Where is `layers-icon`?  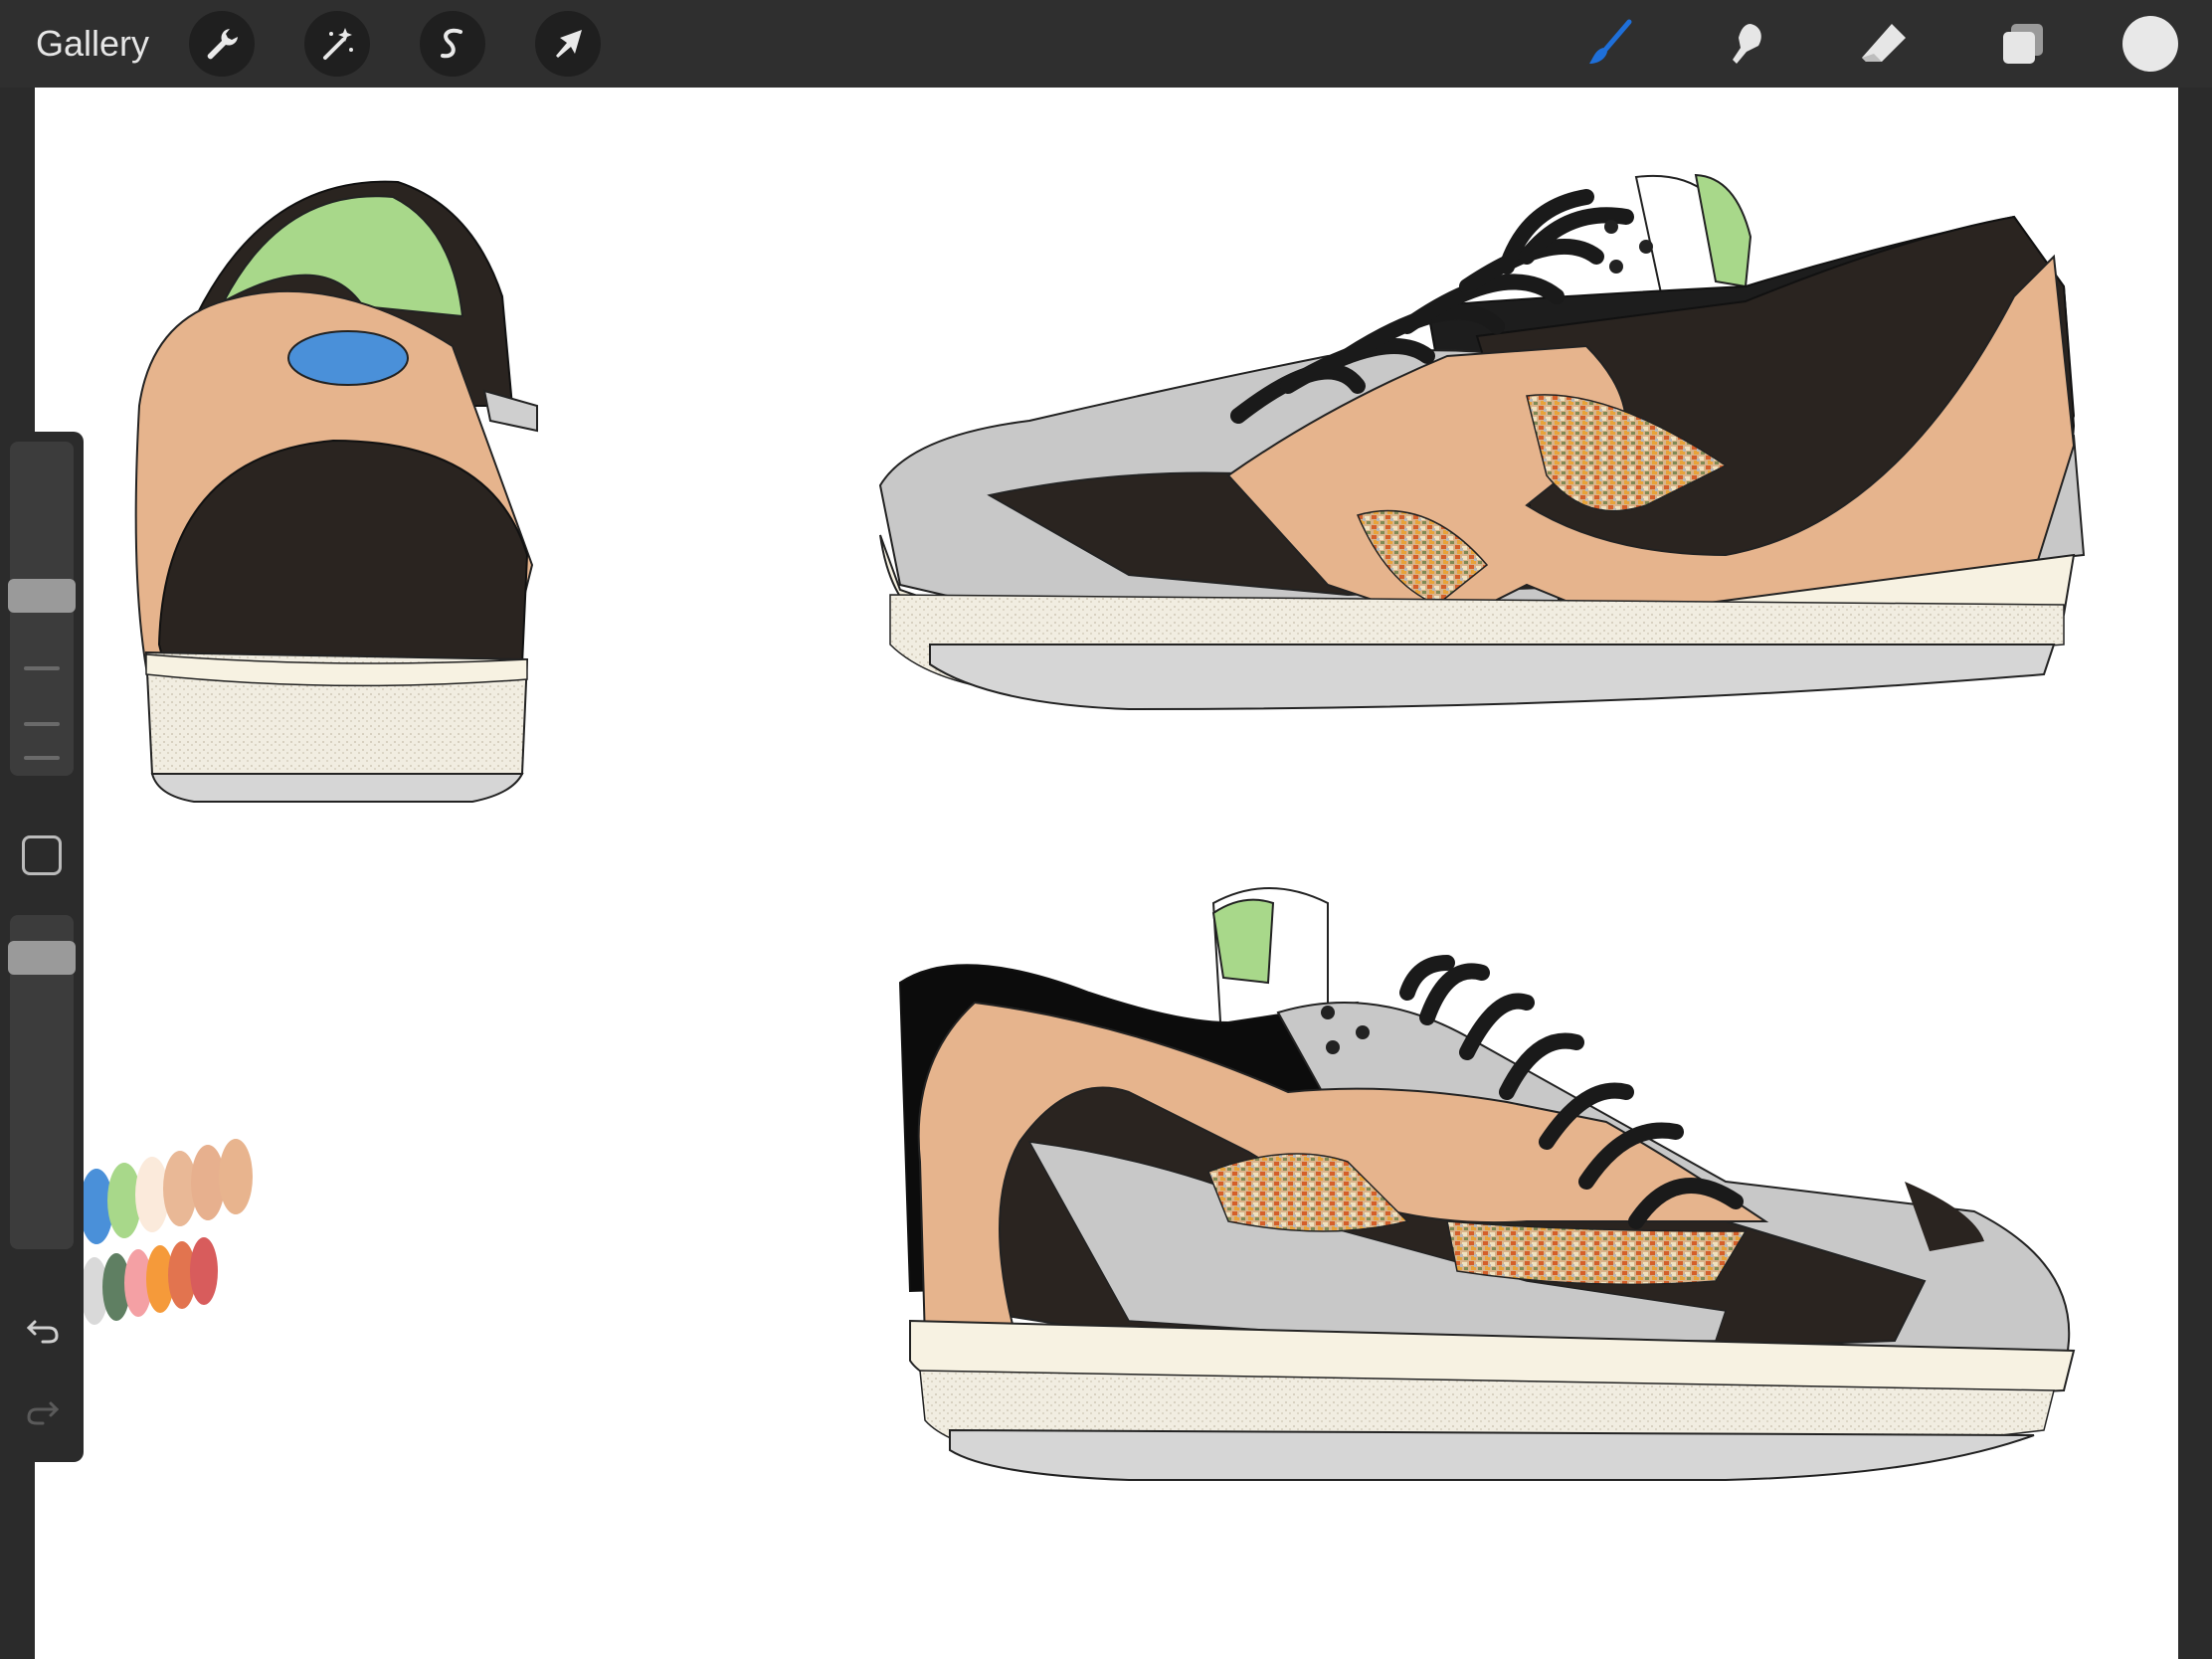
layers-icon is located at coordinates (2023, 44).